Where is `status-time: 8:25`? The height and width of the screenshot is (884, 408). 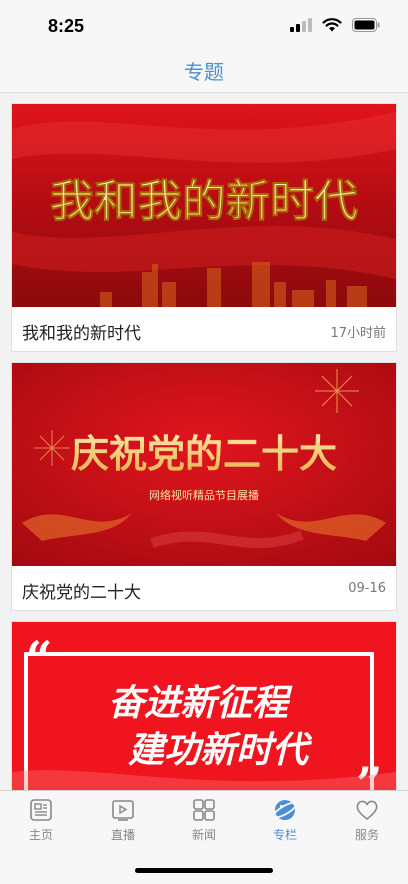
status-time: 8:25 is located at coordinates (66, 26).